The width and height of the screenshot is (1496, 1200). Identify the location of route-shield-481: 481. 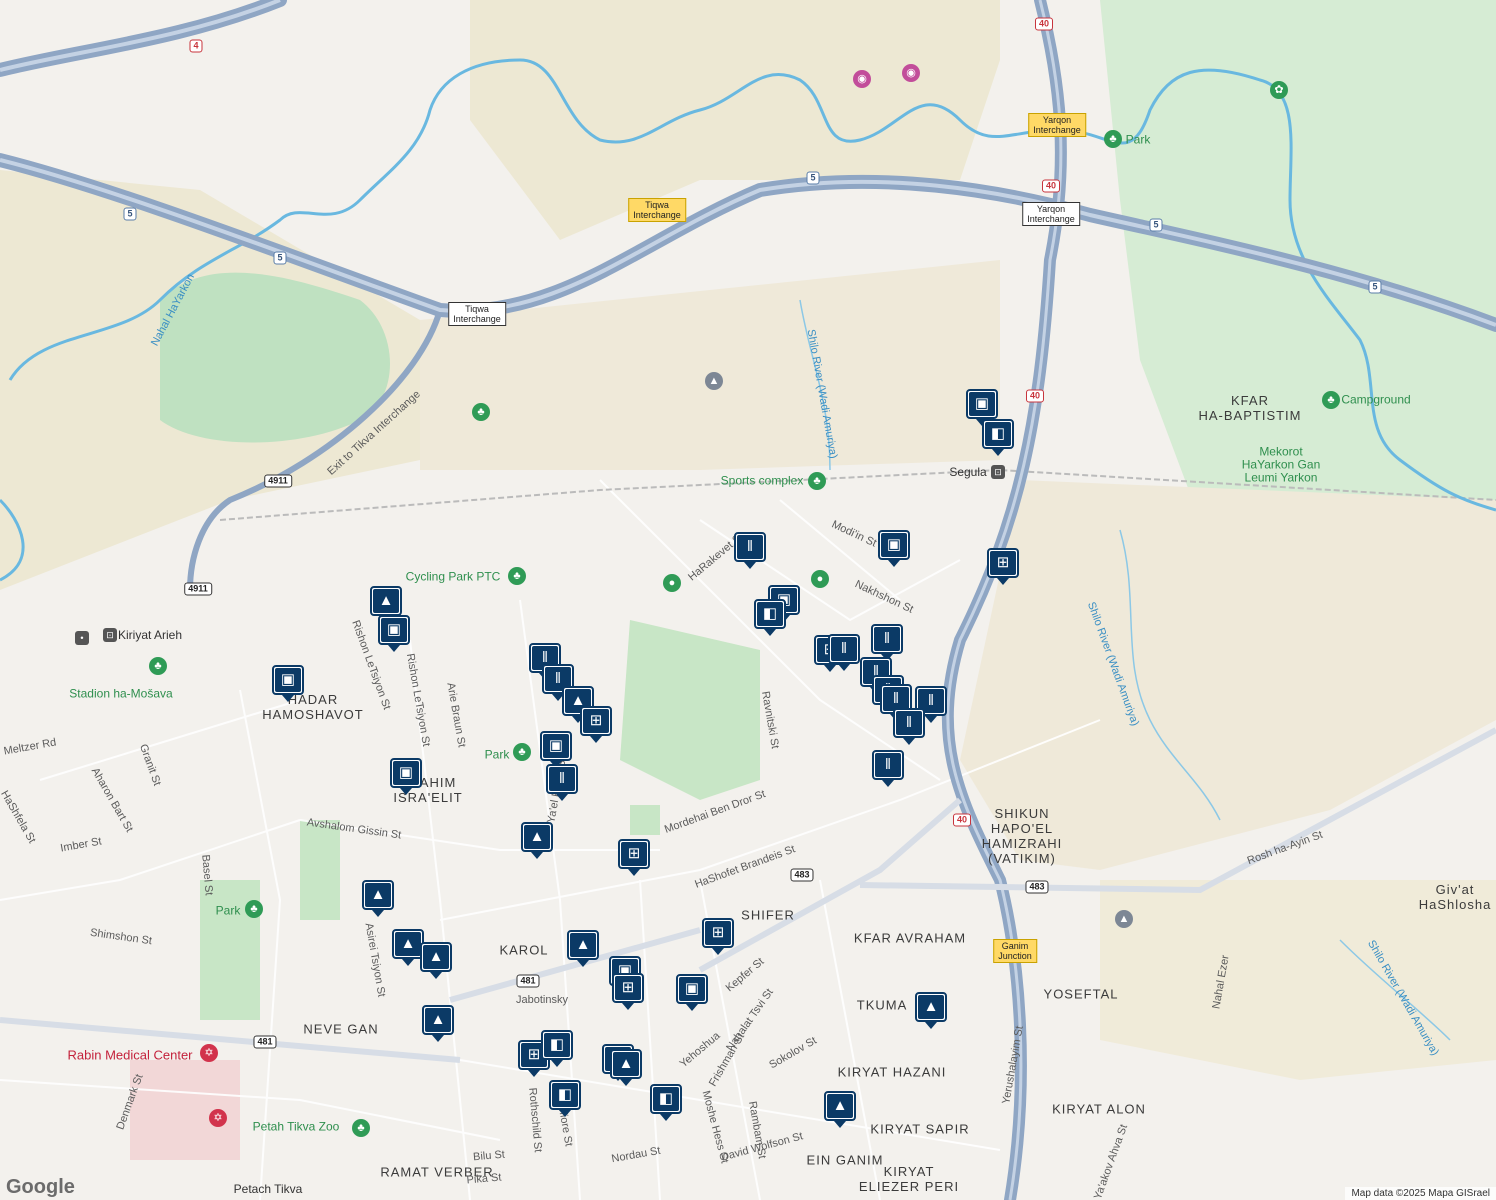
(528, 981).